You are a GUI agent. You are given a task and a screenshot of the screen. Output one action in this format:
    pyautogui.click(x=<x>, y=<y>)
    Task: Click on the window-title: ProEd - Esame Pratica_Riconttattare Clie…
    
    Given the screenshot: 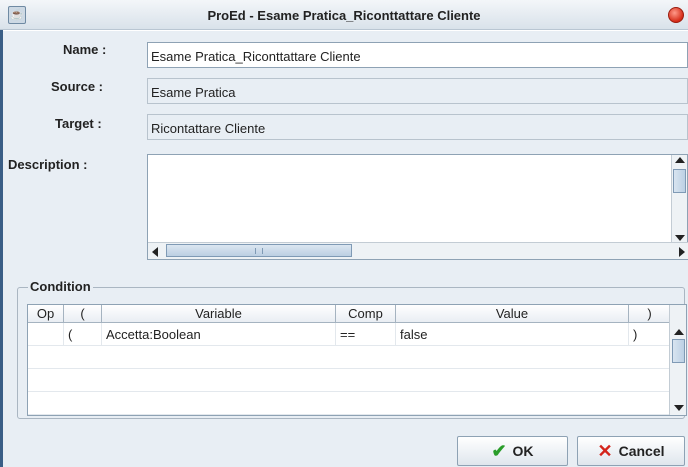 What is the action you would take?
    pyautogui.click(x=344, y=15)
    